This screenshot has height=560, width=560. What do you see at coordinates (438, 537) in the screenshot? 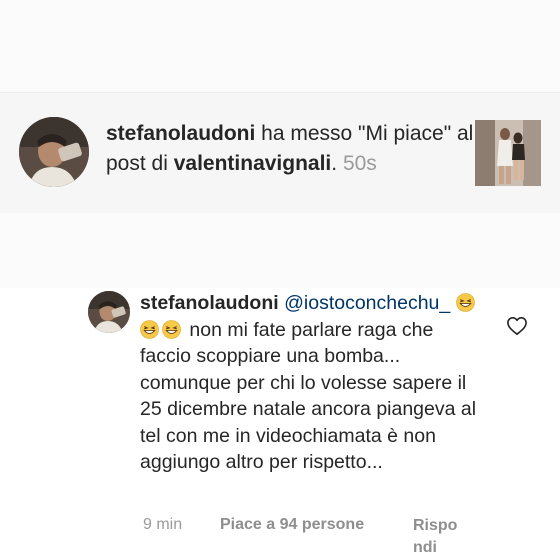
I see `reply-button: Rispondi` at bounding box center [438, 537].